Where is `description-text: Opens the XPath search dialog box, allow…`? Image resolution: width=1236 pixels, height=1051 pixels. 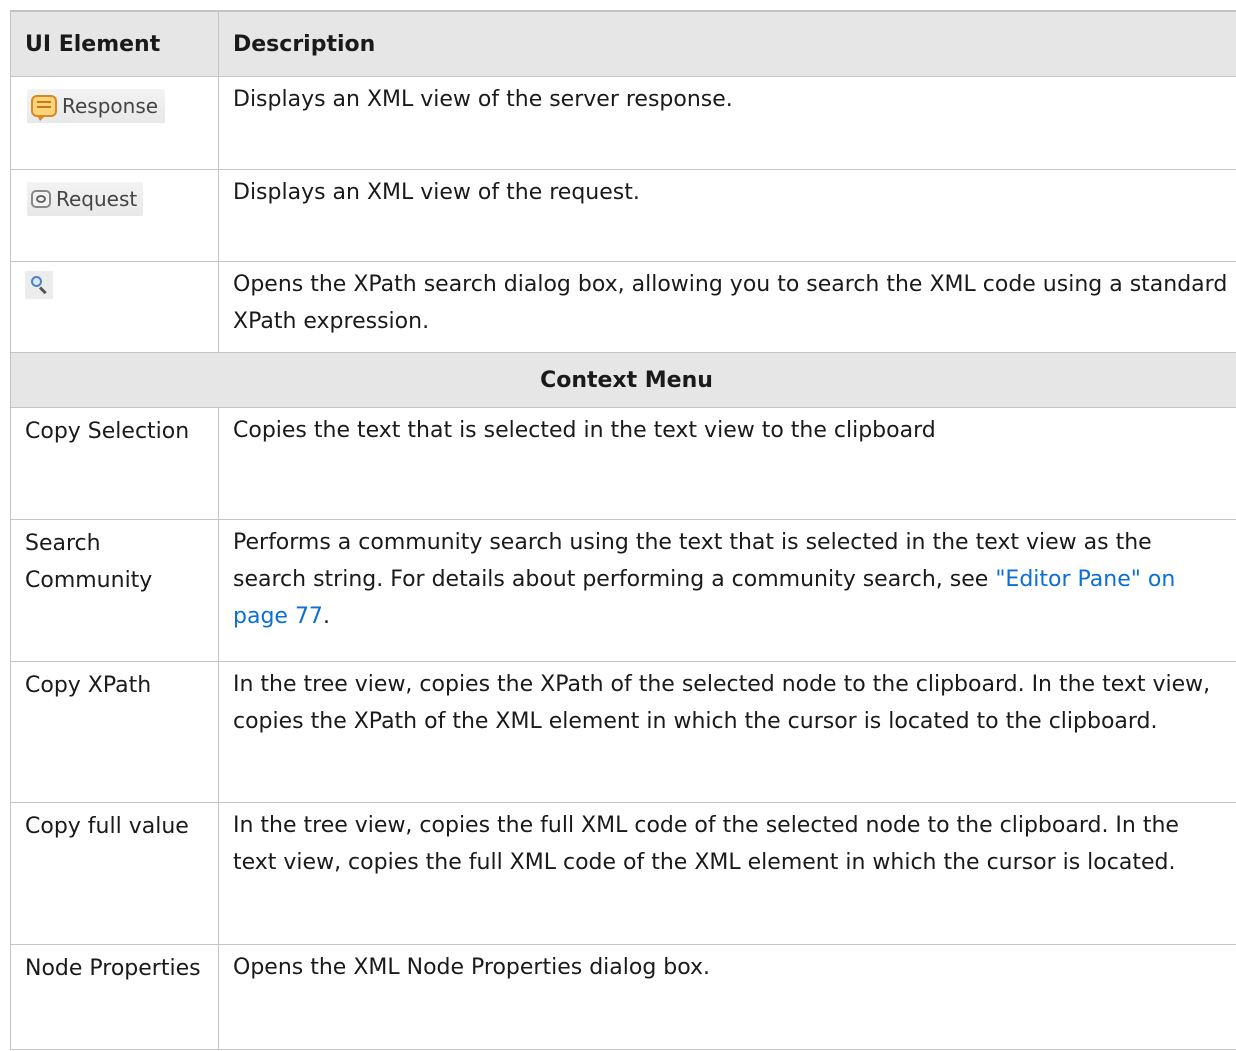
description-text: Opens the XPath search dialog box, allow… is located at coordinates (730, 303).